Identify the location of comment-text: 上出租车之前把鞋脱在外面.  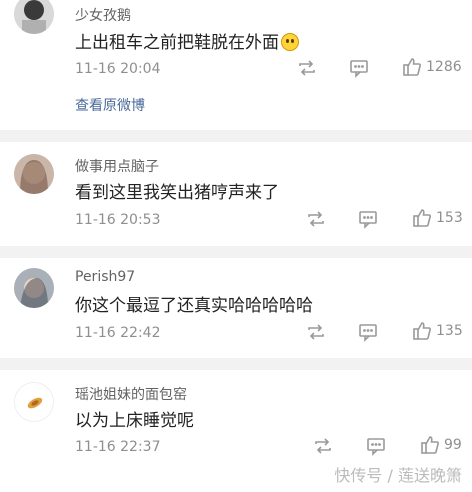
(187, 40).